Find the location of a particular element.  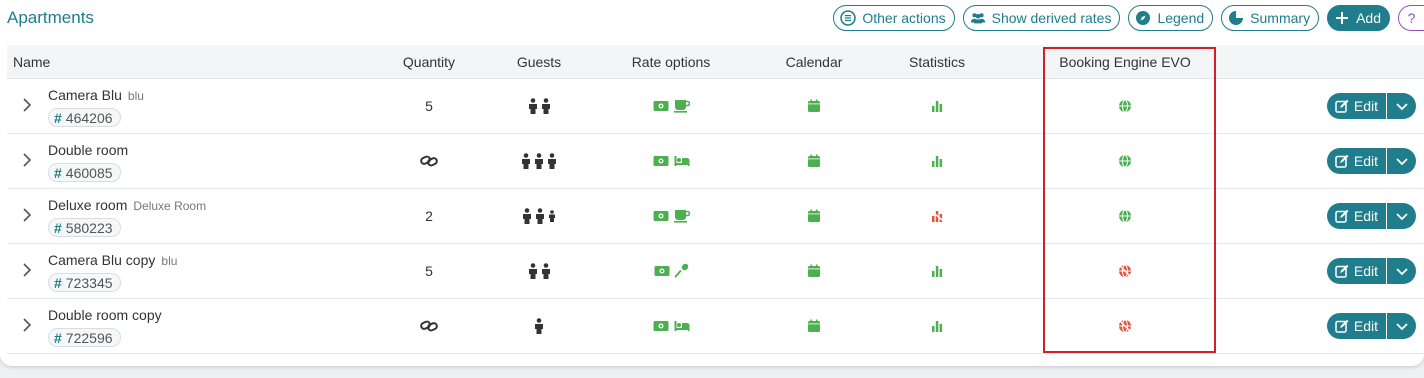

col-quantity: Quantity is located at coordinates (429, 62).